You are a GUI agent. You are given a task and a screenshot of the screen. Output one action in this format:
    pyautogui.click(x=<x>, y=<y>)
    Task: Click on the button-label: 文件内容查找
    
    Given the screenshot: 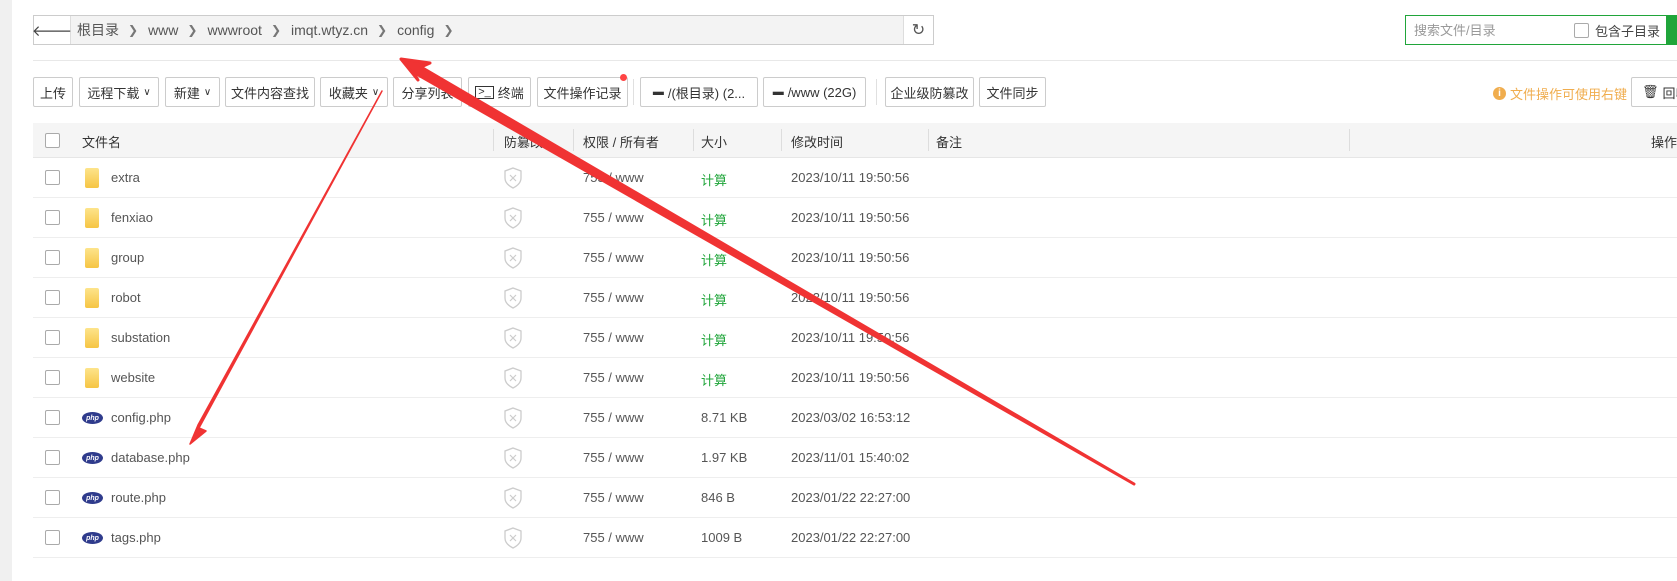 What is the action you would take?
    pyautogui.click(x=269, y=93)
    